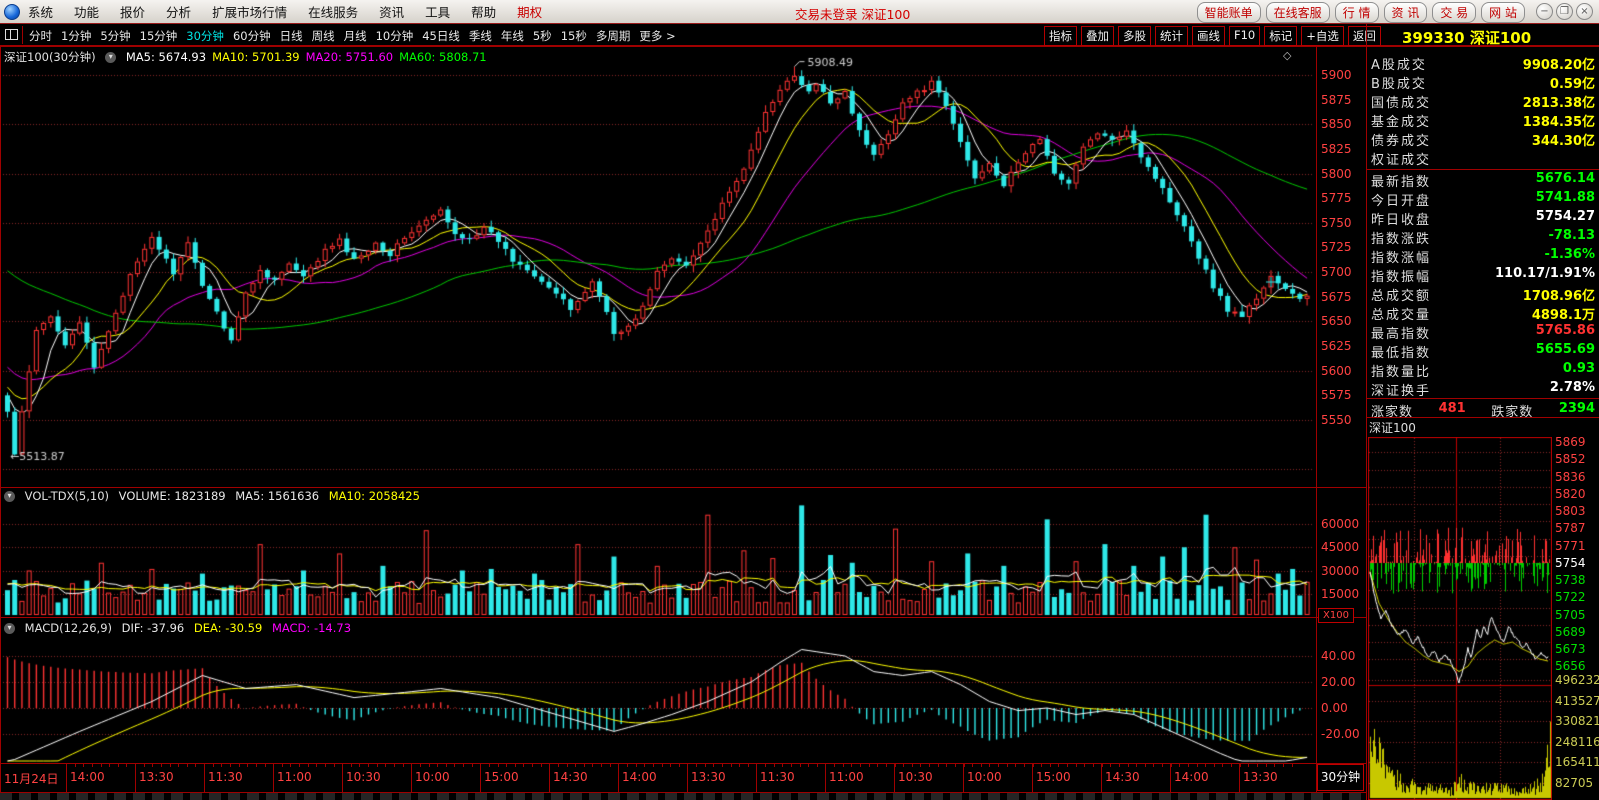 The width and height of the screenshot is (1599, 800). What do you see at coordinates (574, 36) in the screenshot?
I see `period-tab-15秒: 15秒` at bounding box center [574, 36].